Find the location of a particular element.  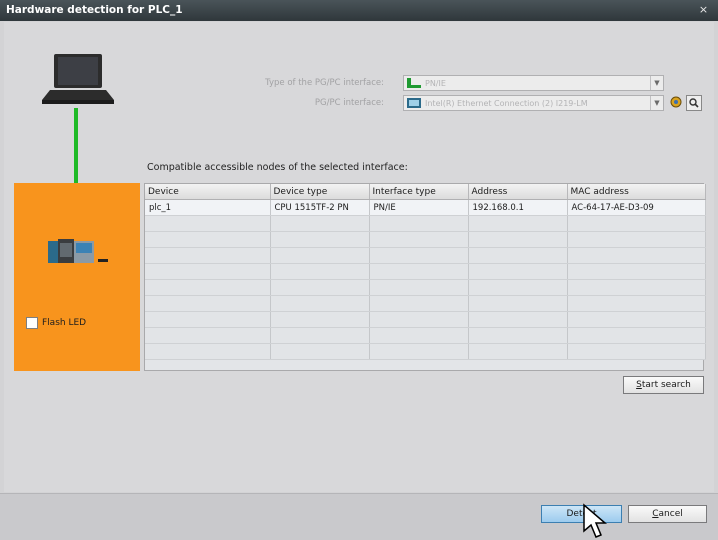

laptop-icon is located at coordinates (78, 79).